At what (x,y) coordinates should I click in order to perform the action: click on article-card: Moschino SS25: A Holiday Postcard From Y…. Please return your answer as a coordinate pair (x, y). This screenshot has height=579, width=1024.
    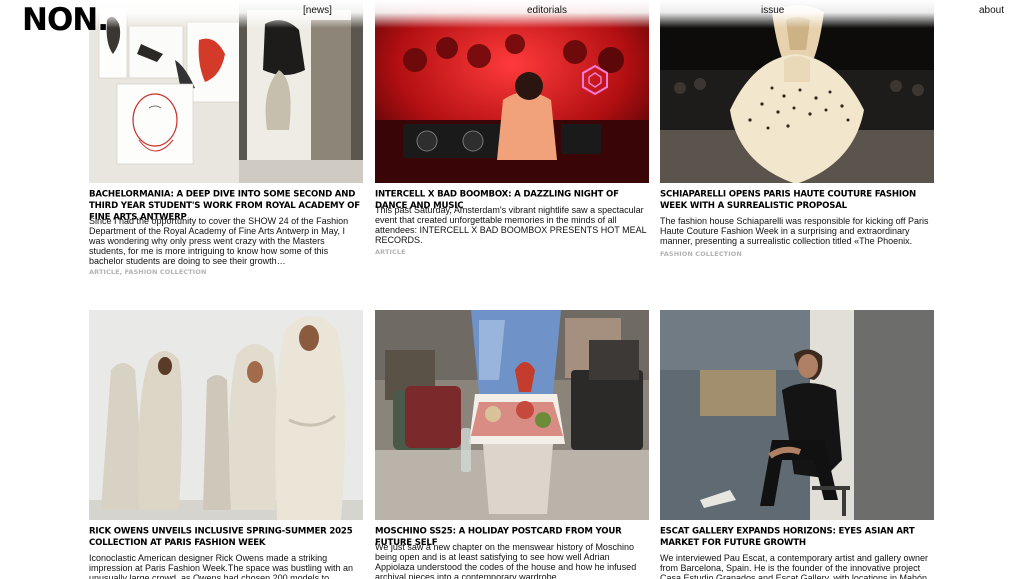
    Looking at the image, I should click on (512, 444).